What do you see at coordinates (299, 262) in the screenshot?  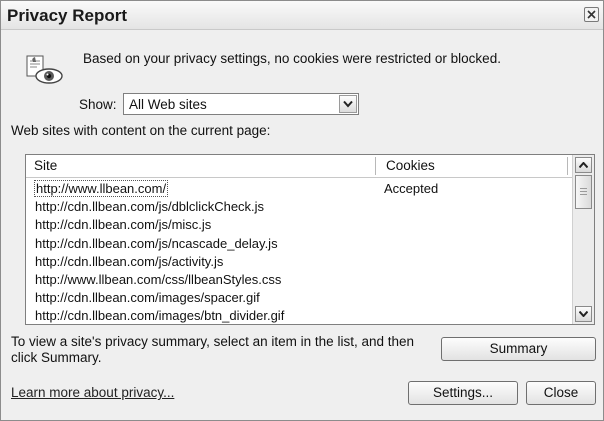 I see `list-row: http://cdn.llbean.com/js/activity.js` at bounding box center [299, 262].